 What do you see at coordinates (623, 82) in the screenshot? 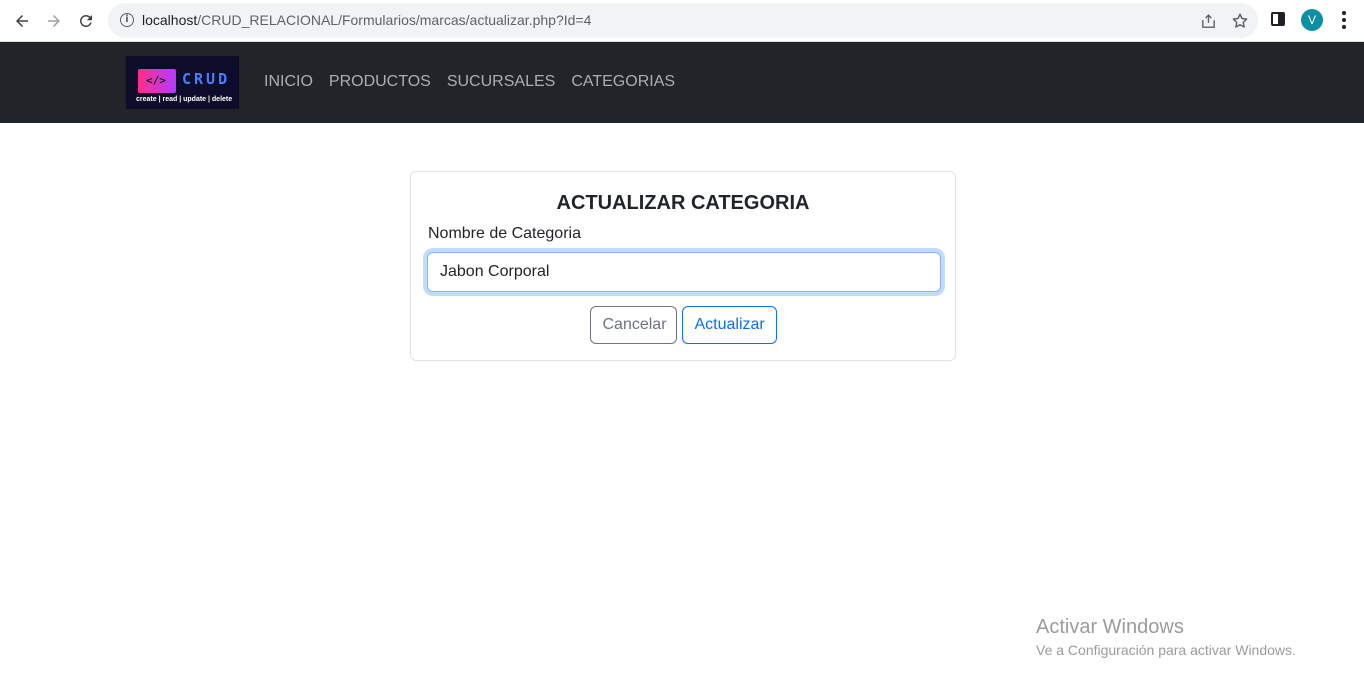
I see `nav-link-categorias: CATEGORIAS` at bounding box center [623, 82].